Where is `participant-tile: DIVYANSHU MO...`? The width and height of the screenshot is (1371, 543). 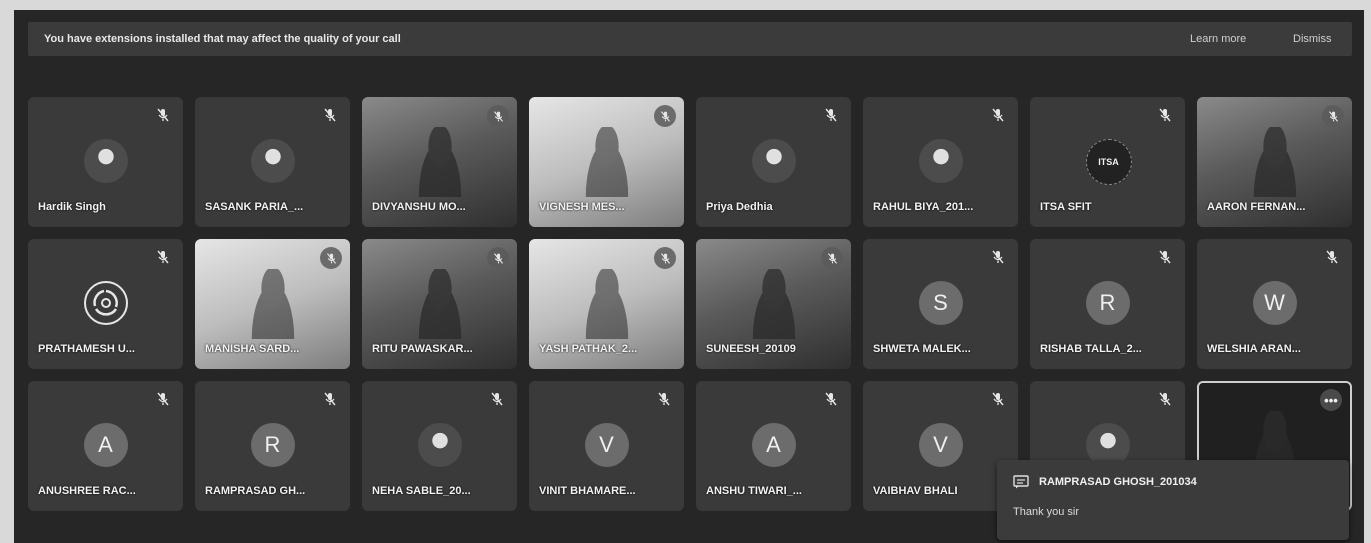 participant-tile: DIVYANSHU MO... is located at coordinates (439, 162).